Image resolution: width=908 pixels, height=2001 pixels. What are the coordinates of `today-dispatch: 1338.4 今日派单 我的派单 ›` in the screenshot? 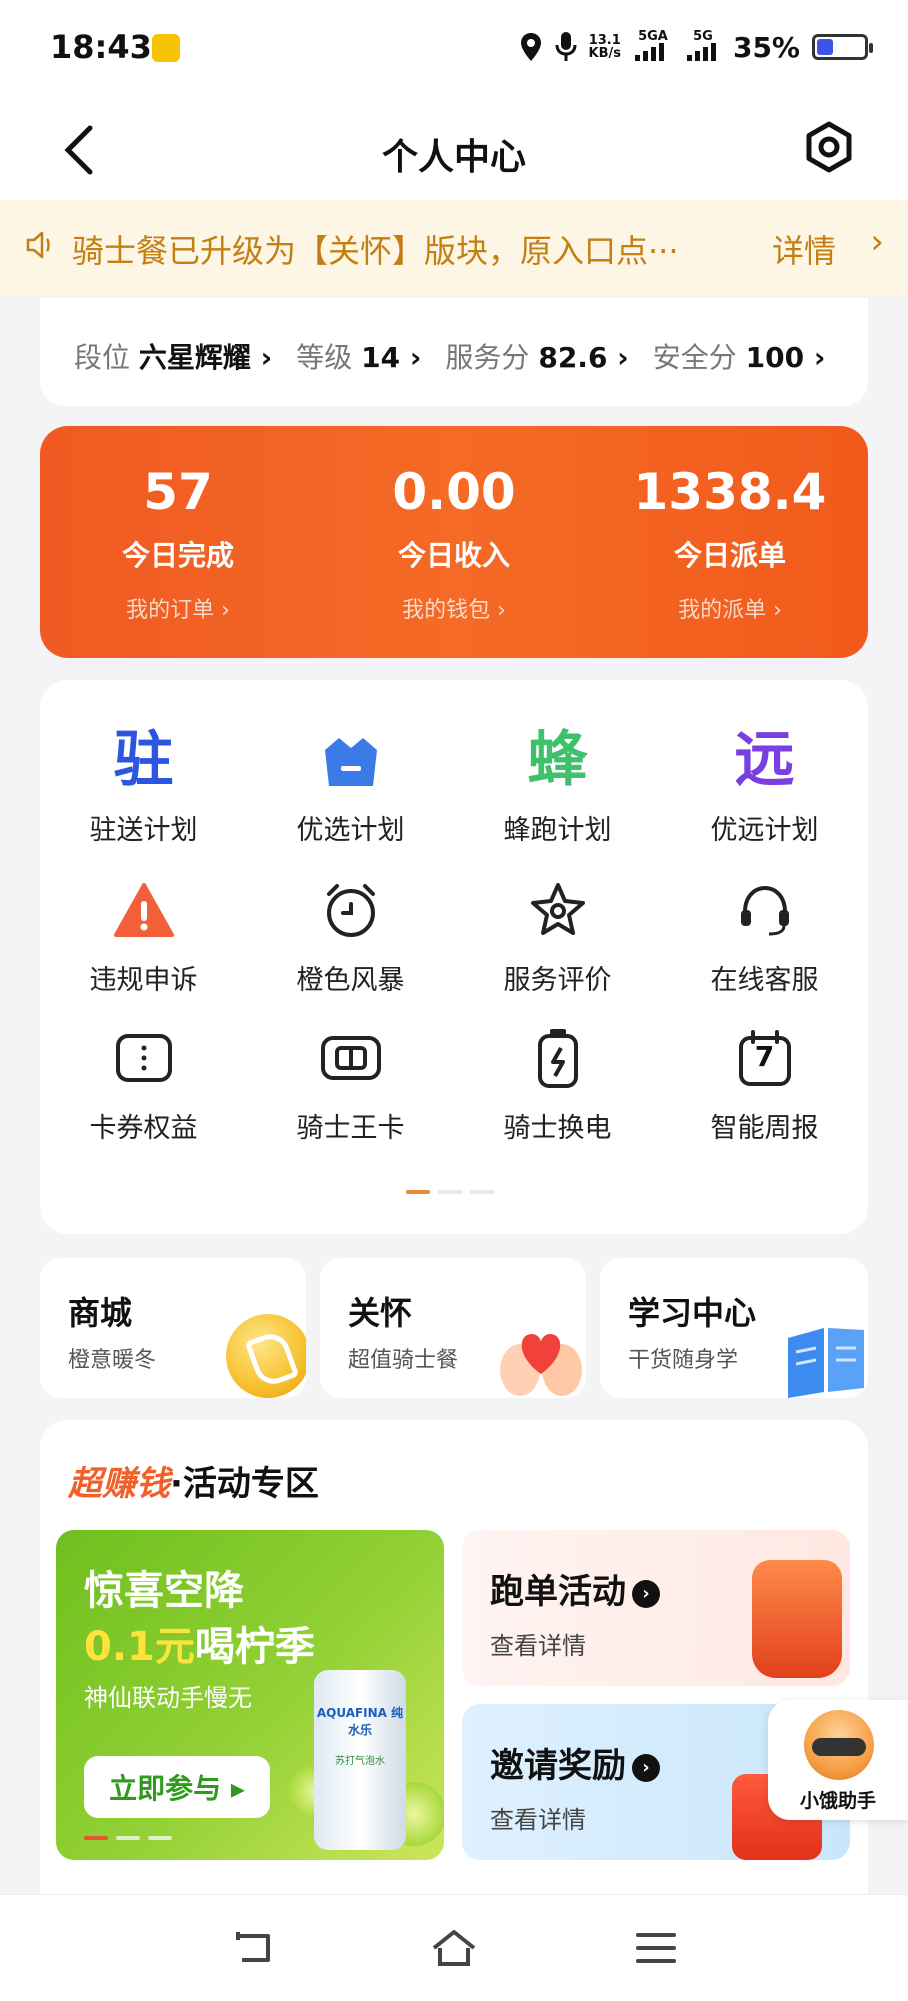 It's located at (730, 543).